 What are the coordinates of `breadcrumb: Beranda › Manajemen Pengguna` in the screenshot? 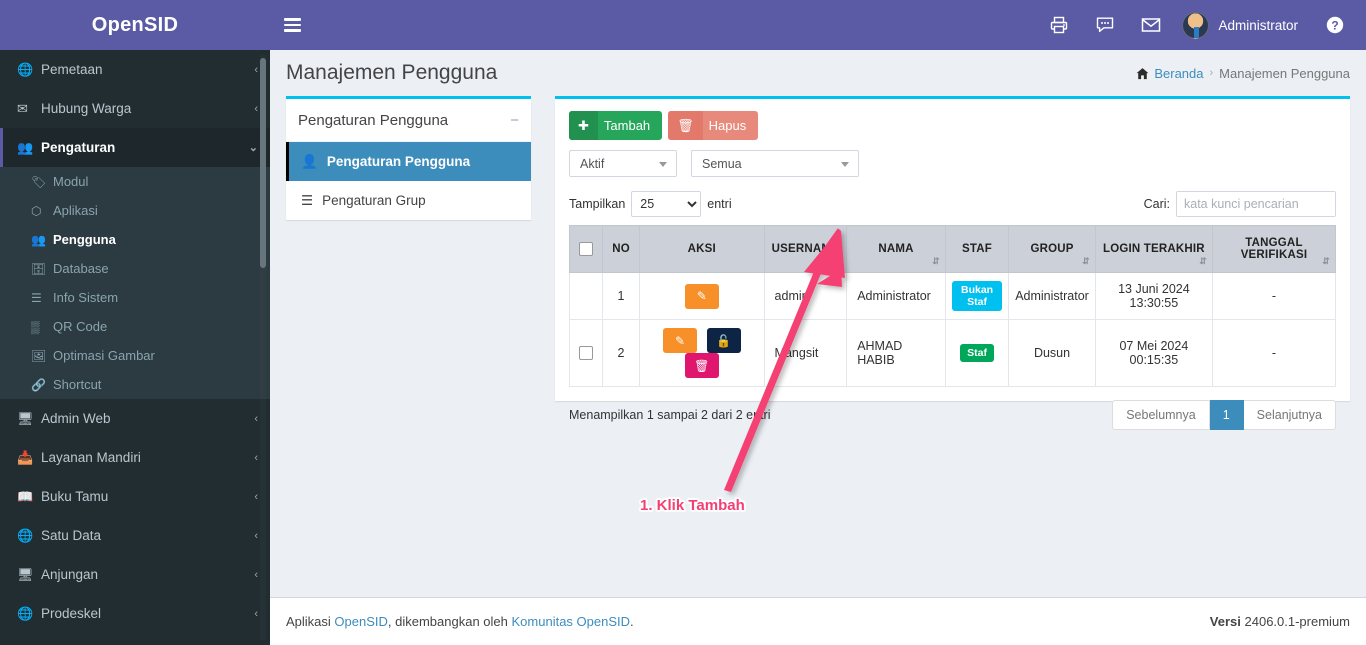 It's located at (1251, 73).